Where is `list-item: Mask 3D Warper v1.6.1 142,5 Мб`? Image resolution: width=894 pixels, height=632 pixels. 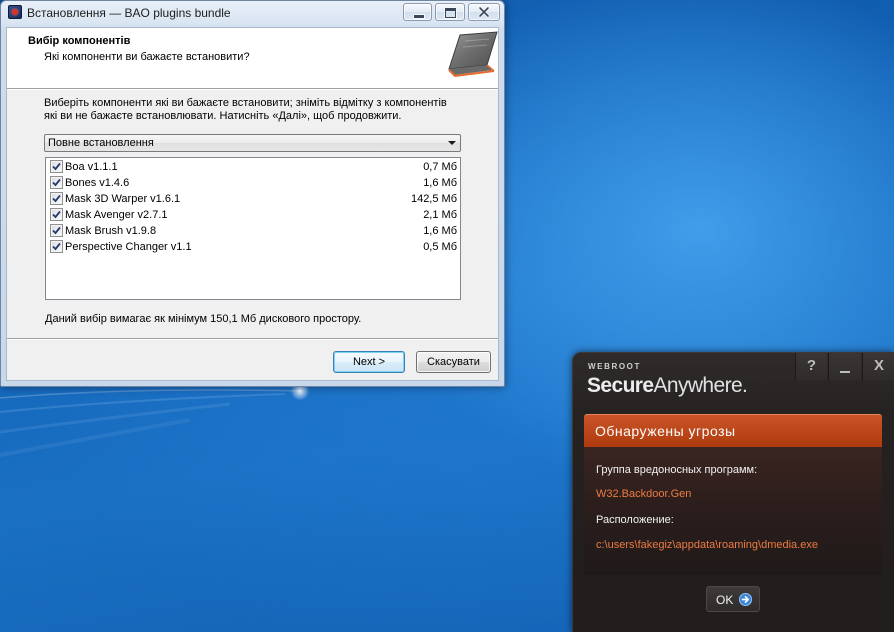 list-item: Mask 3D Warper v1.6.1 142,5 Мб is located at coordinates (253, 199).